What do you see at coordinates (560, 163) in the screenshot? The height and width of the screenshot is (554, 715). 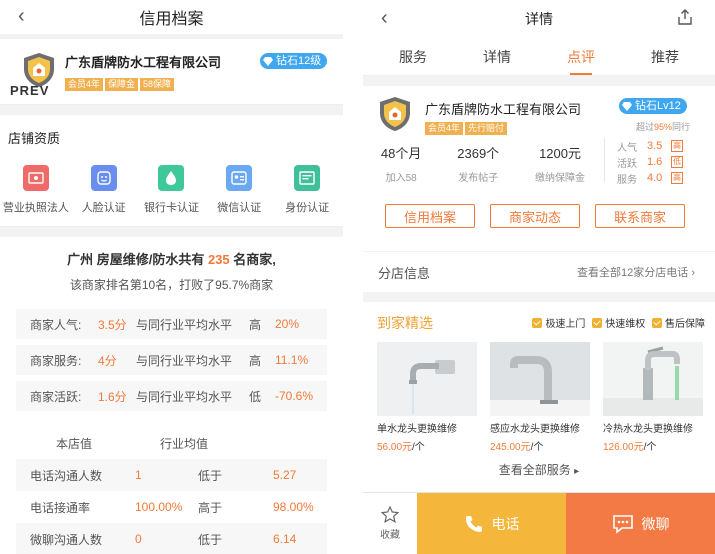 I see `stat-item: 1200元 缴纳保障金` at bounding box center [560, 163].